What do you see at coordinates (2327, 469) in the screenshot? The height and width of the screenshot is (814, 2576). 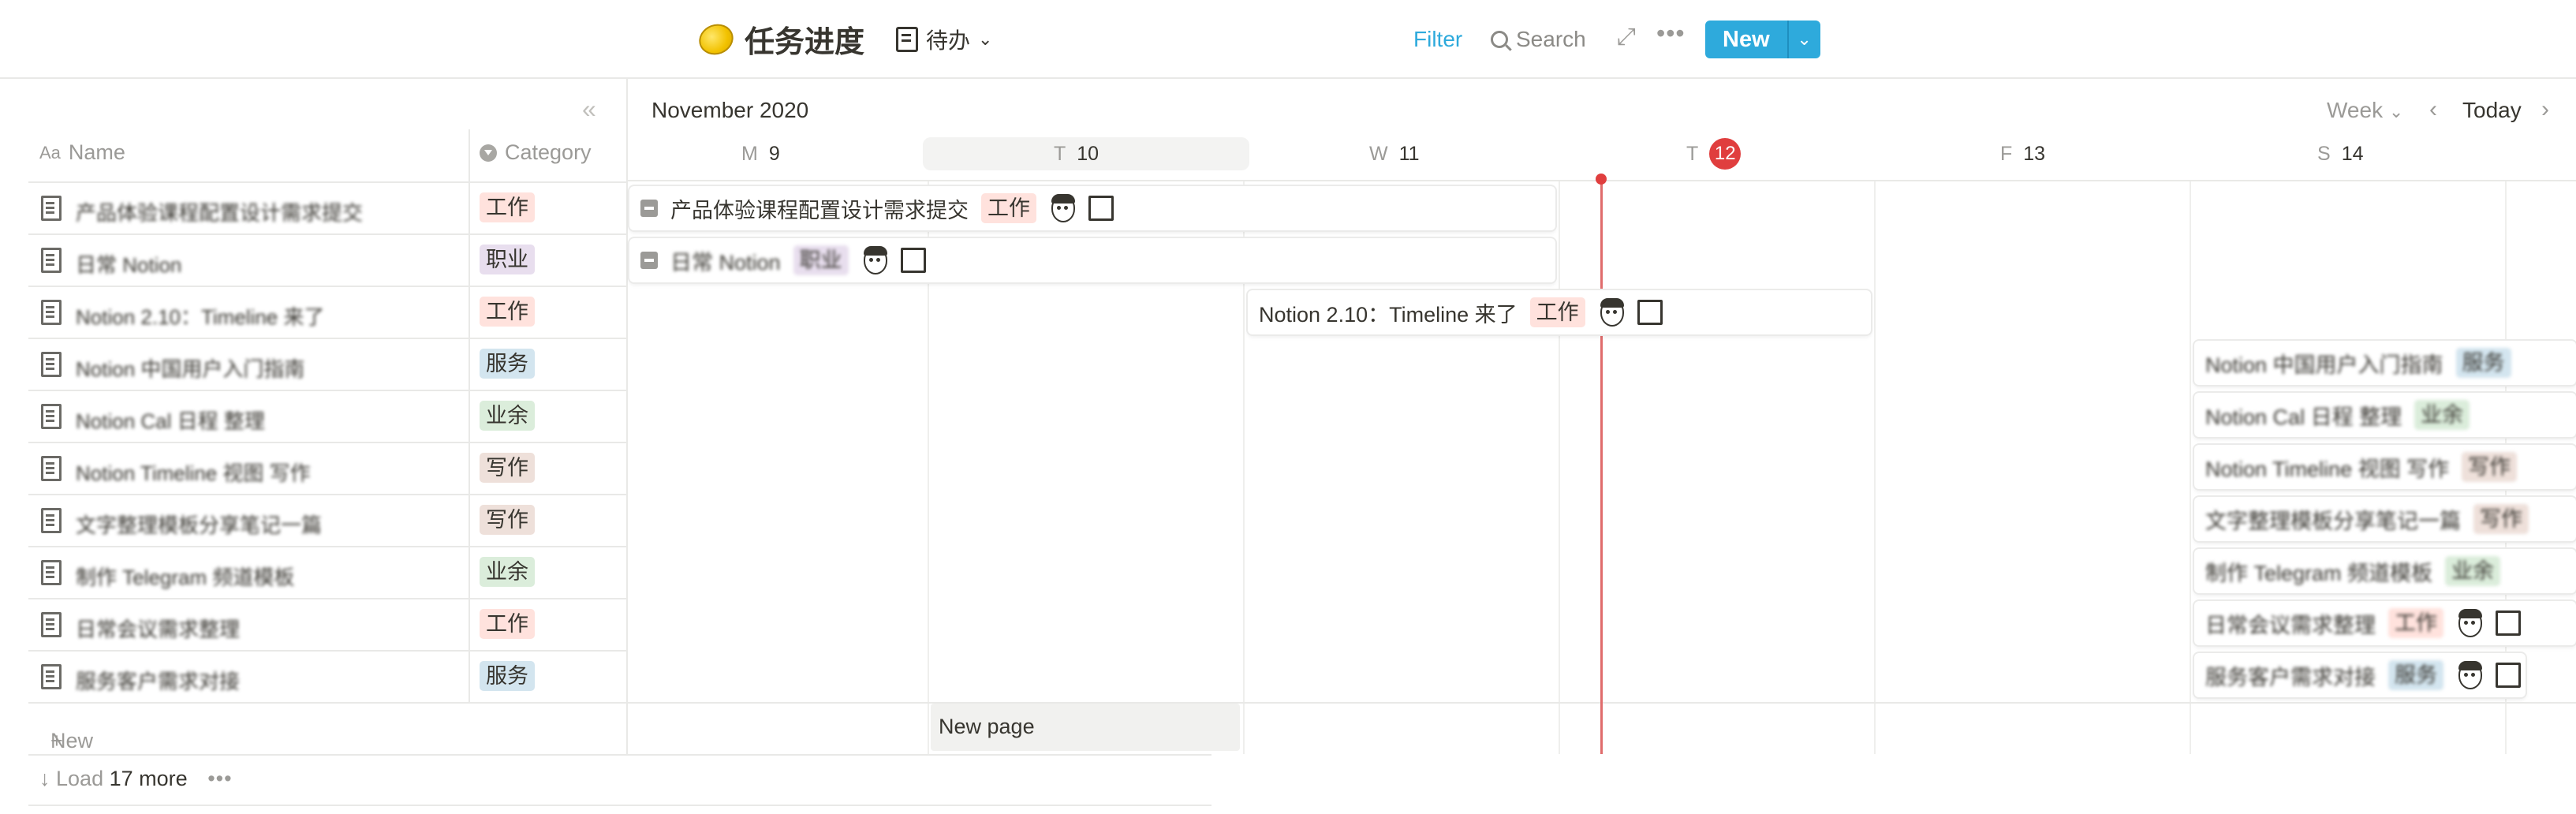 I see `bar-title: Notion Timeline 视图 写作` at bounding box center [2327, 469].